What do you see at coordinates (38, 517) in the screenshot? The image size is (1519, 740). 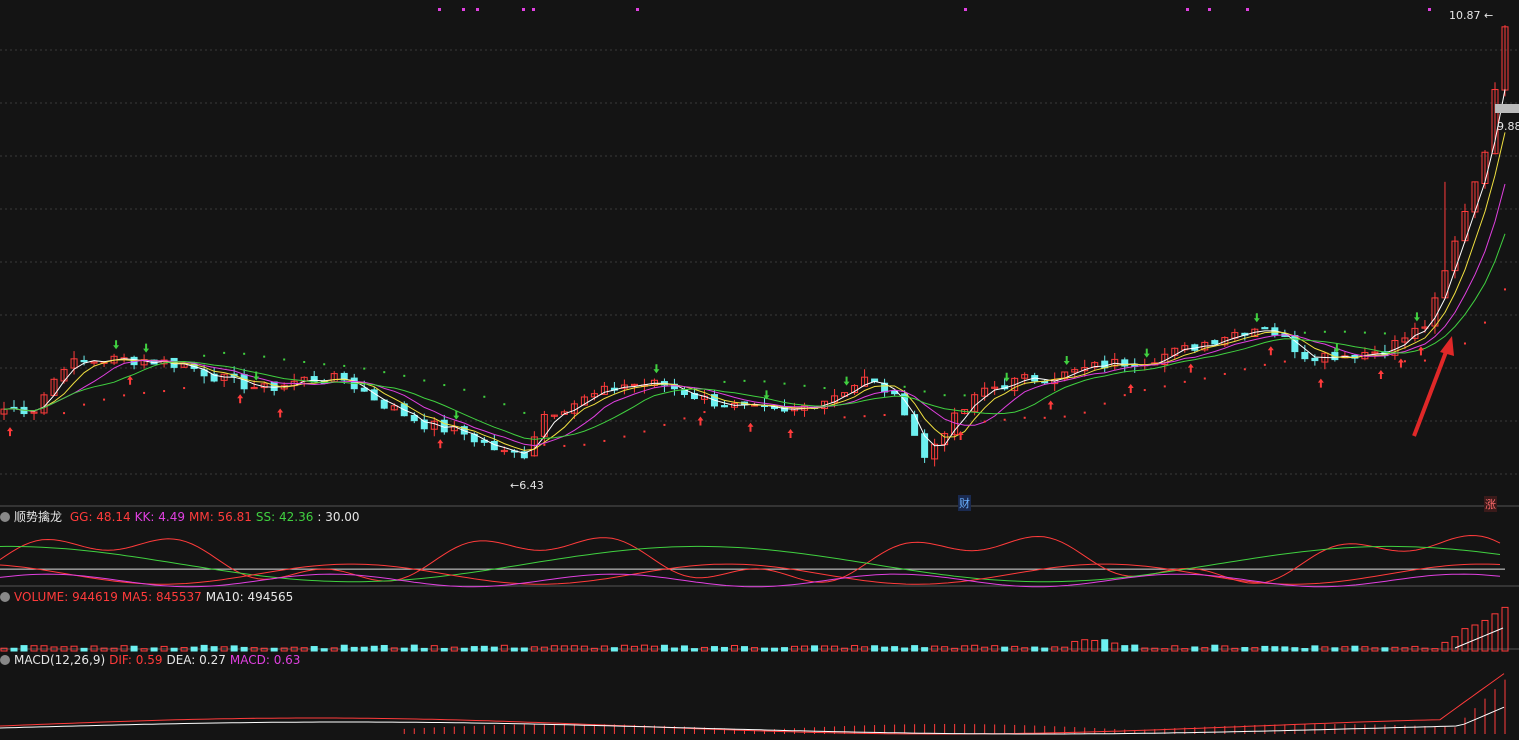 I see `indicator-name: 顺势擒龙` at bounding box center [38, 517].